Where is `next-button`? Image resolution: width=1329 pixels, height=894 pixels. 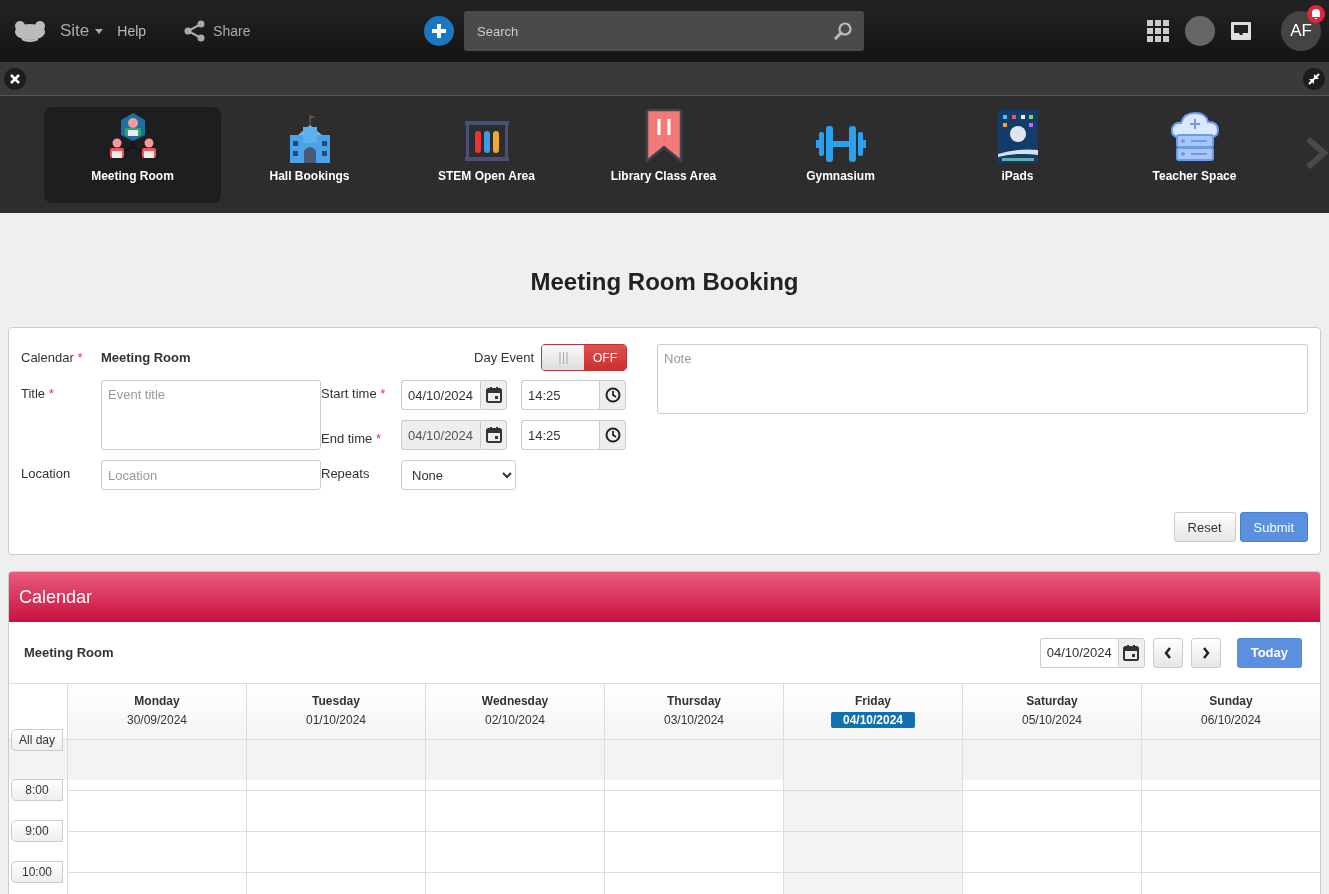
next-button is located at coordinates (1205, 652).